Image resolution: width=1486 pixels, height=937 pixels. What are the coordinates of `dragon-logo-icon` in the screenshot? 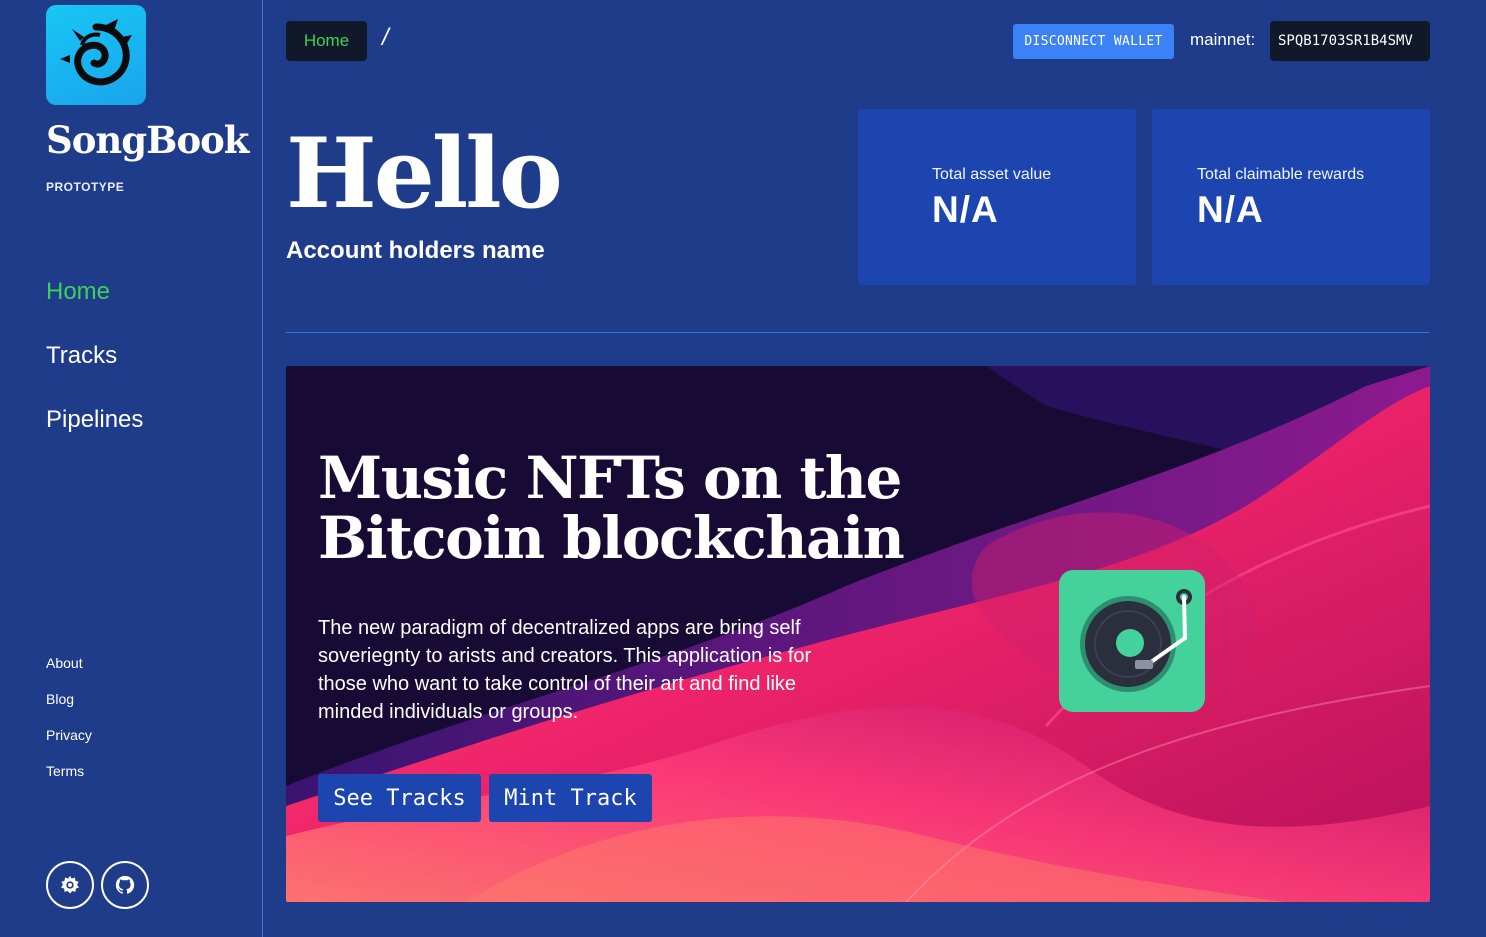 It's located at (96, 52).